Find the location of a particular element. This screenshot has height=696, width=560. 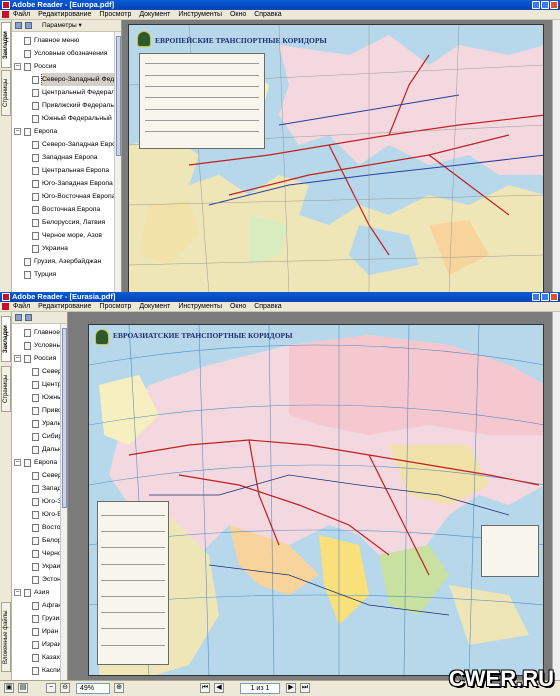

chevron-down-icon: ▾ is located at coordinates (79, 25).